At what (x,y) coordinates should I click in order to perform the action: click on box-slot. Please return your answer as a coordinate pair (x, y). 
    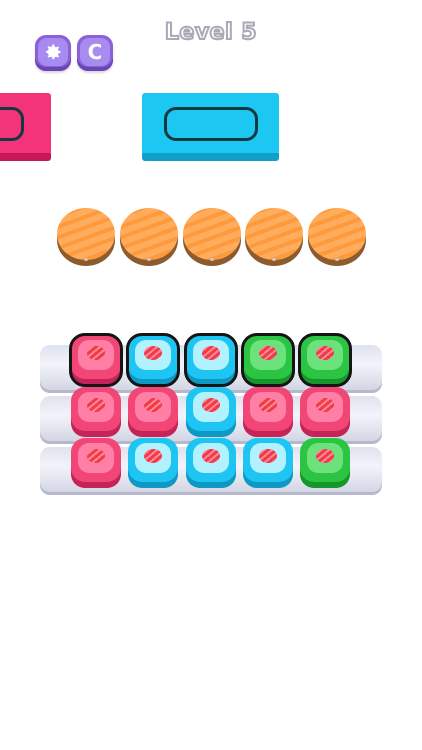
    Looking at the image, I should click on (12, 124).